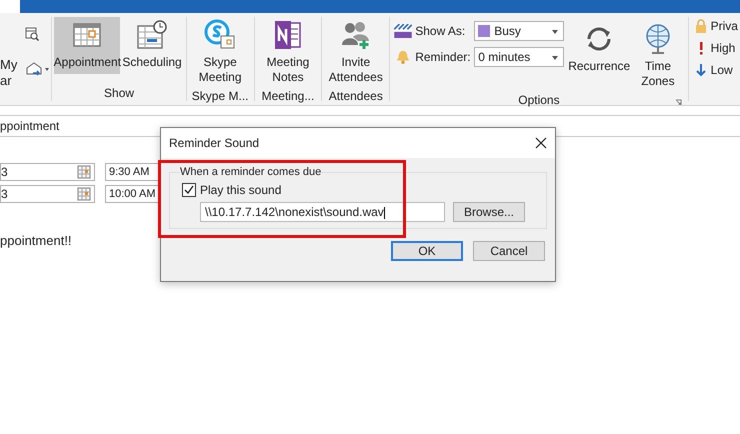 The image size is (740, 434). Describe the element at coordinates (288, 53) in the screenshot. I see `ribbon-button: Meeting Notes` at that location.